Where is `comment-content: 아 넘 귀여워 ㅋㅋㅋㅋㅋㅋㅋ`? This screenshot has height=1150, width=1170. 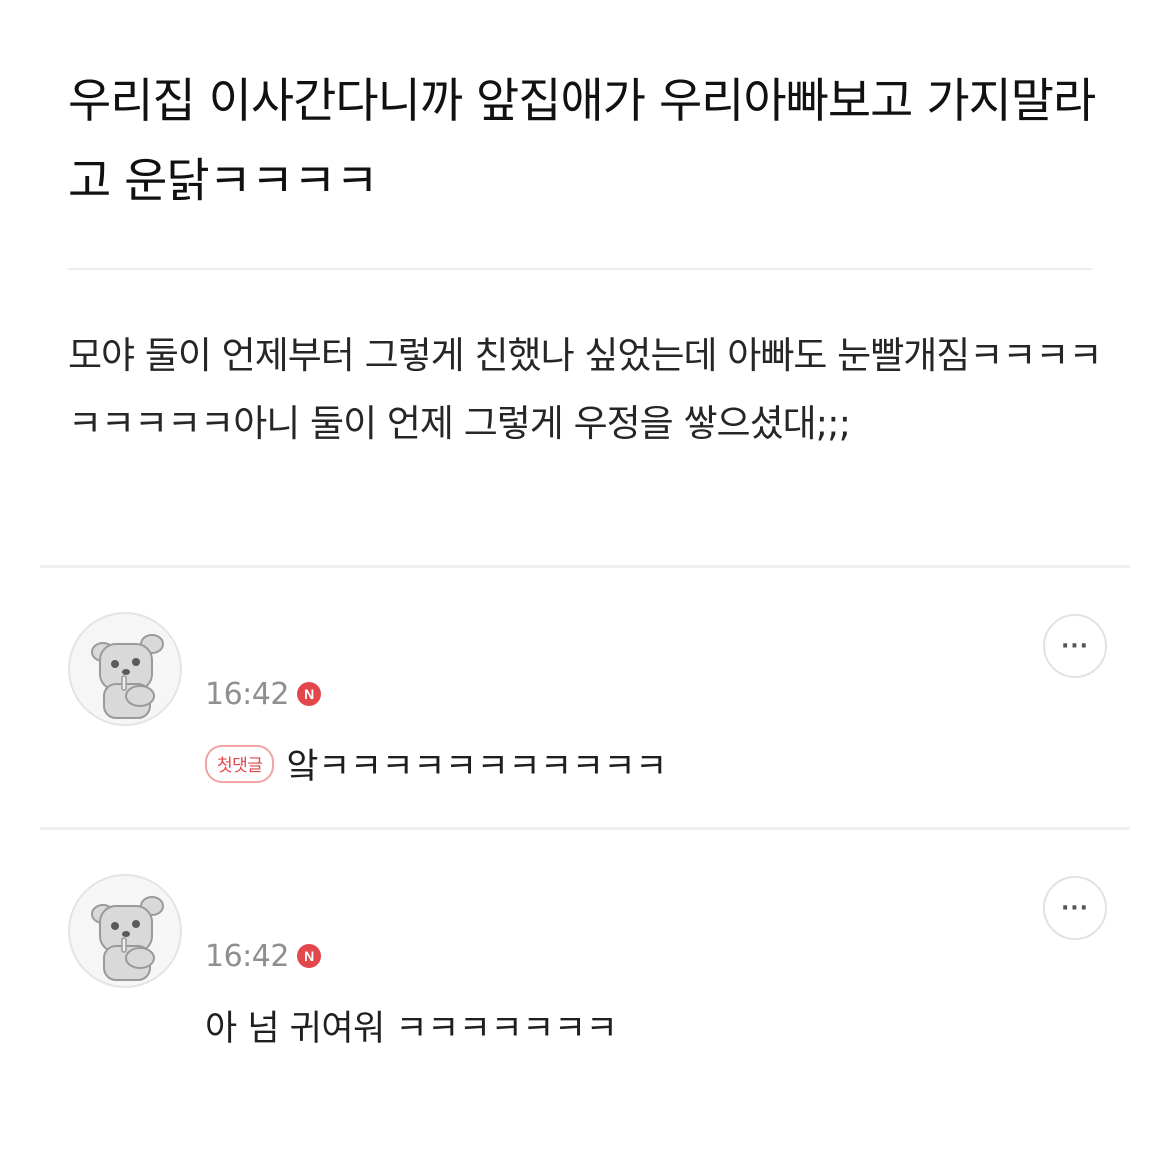 comment-content: 아 넘 귀여워 ㅋㅋㅋㅋㅋㅋㅋ is located at coordinates (411, 1025).